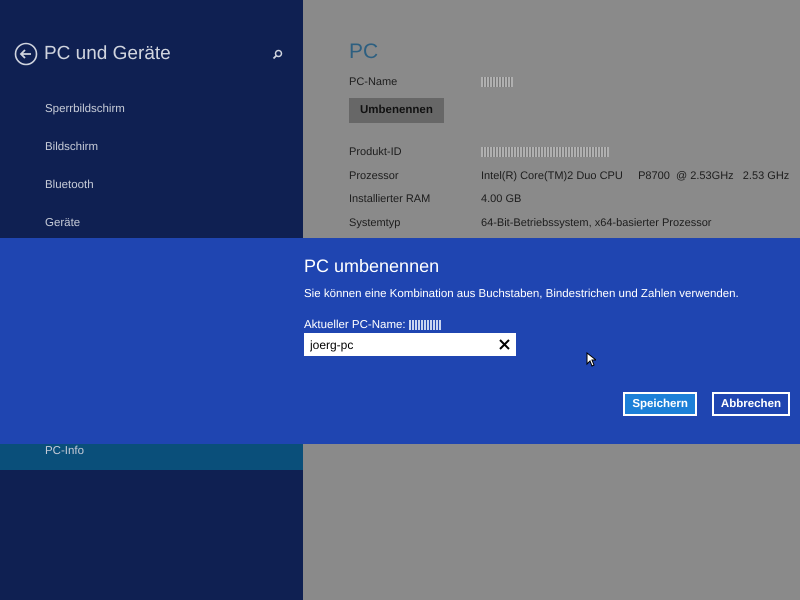  What do you see at coordinates (410, 344) in the screenshot?
I see `name-input-field: joerg-pc` at bounding box center [410, 344].